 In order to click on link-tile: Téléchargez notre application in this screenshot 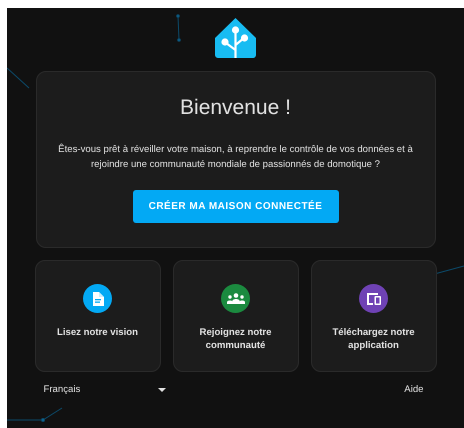, I will do `click(373, 316)`.